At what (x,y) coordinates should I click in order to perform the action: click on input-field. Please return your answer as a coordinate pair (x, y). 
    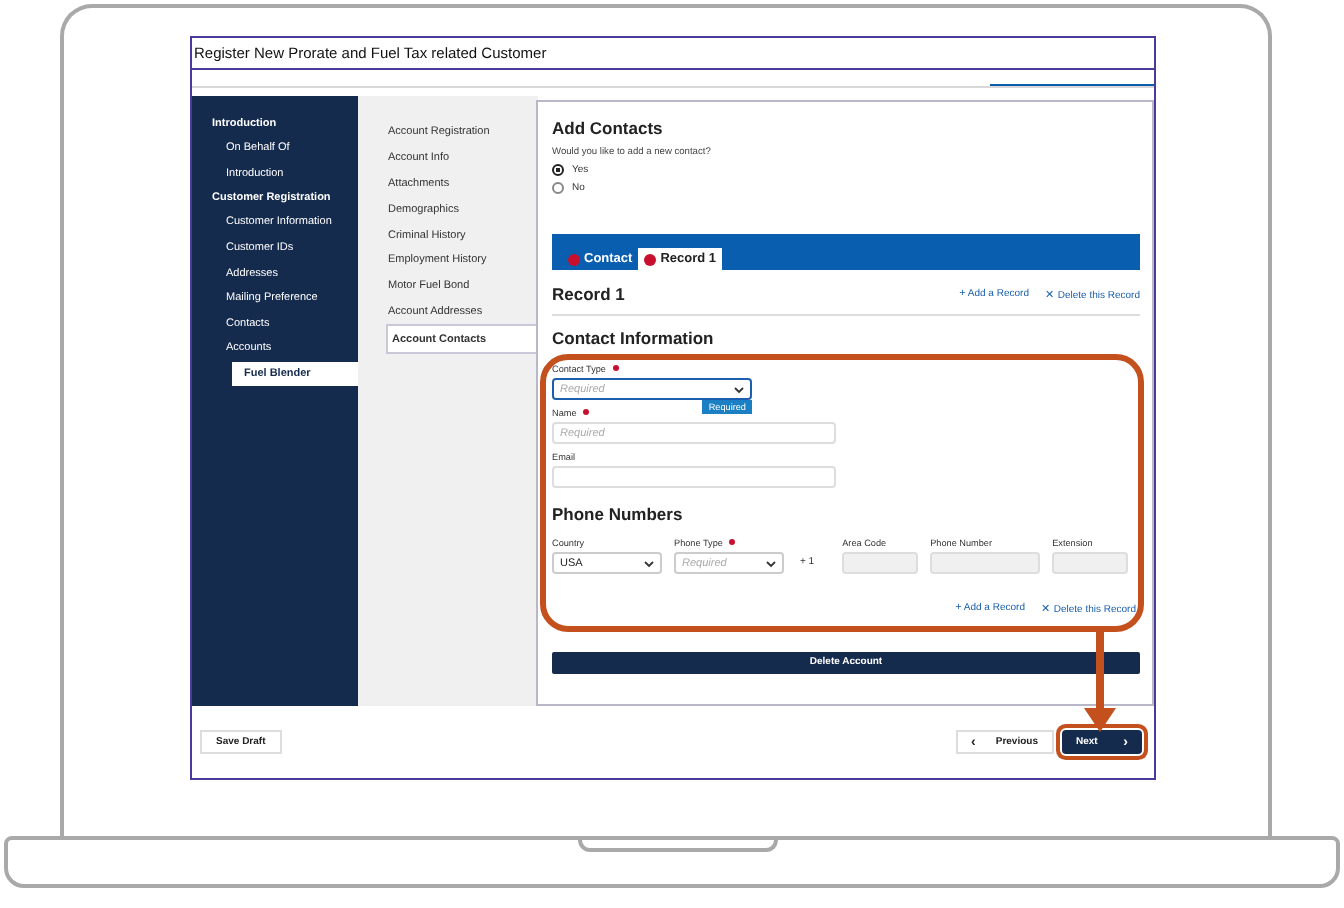
    Looking at the image, I should click on (694, 477).